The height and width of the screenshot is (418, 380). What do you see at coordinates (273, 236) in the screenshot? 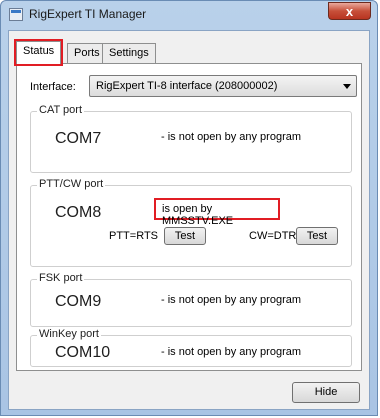
I see `cw-label: CW=DTR` at bounding box center [273, 236].